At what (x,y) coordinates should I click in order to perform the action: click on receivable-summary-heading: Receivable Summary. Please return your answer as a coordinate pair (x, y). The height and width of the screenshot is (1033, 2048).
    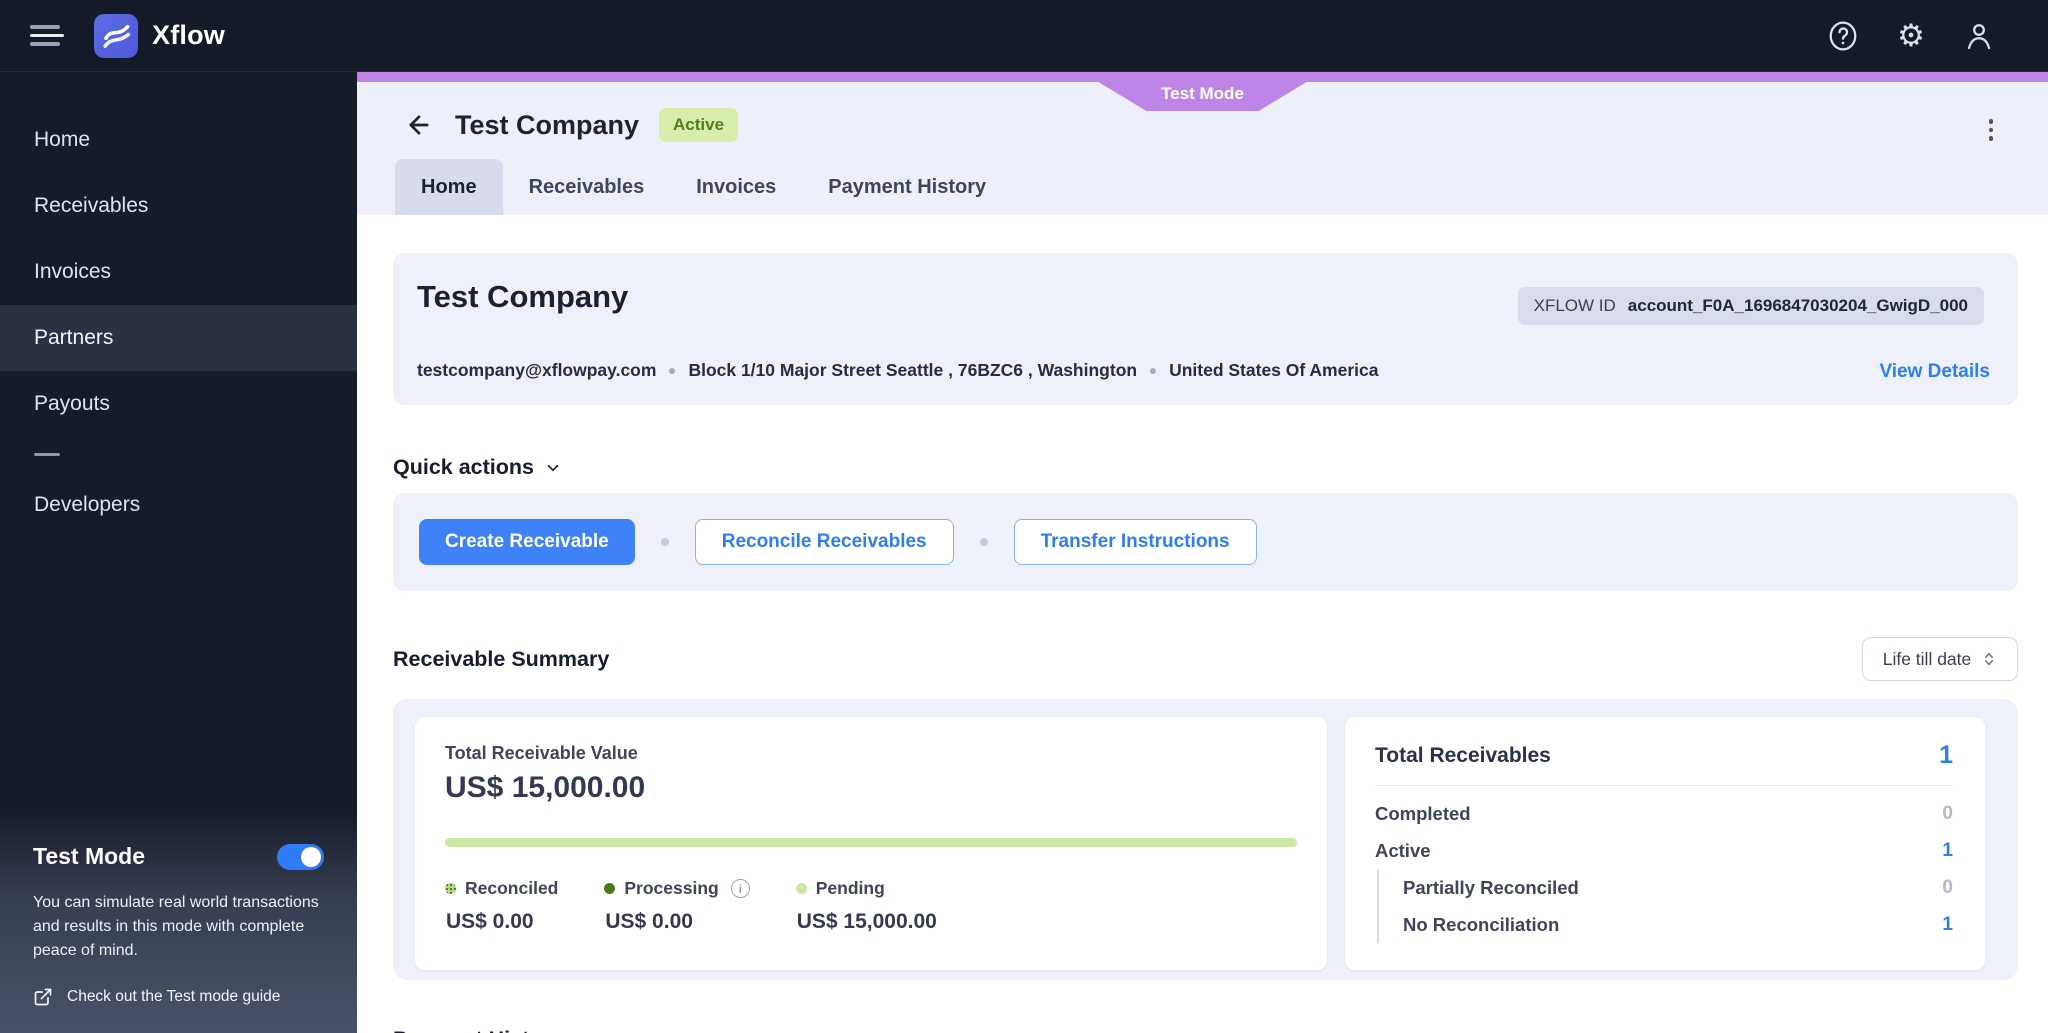
    Looking at the image, I should click on (501, 658).